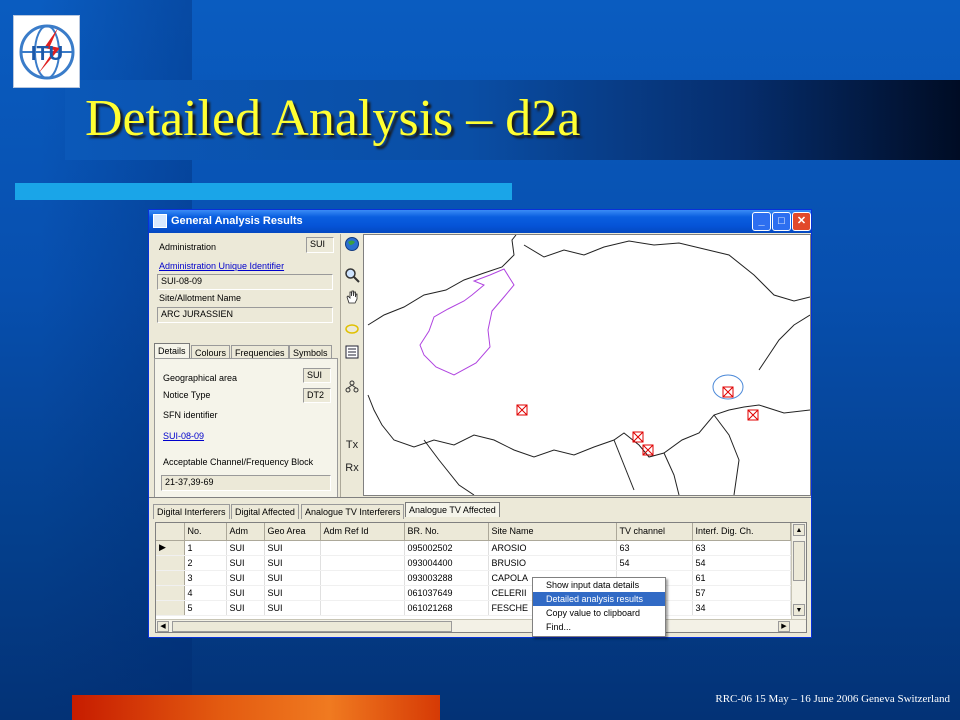 This screenshot has height=720, width=960. I want to click on table-header: No., so click(205, 532).